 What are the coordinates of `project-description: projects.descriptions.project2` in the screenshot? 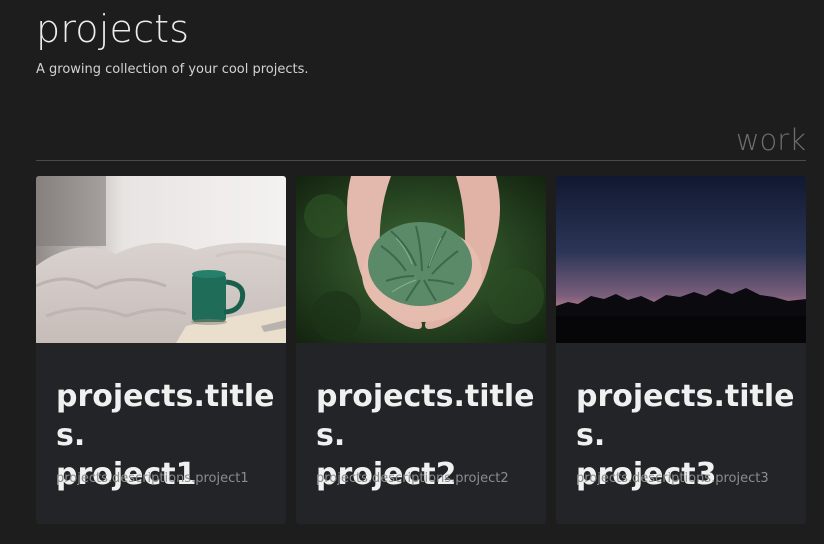 It's located at (412, 478).